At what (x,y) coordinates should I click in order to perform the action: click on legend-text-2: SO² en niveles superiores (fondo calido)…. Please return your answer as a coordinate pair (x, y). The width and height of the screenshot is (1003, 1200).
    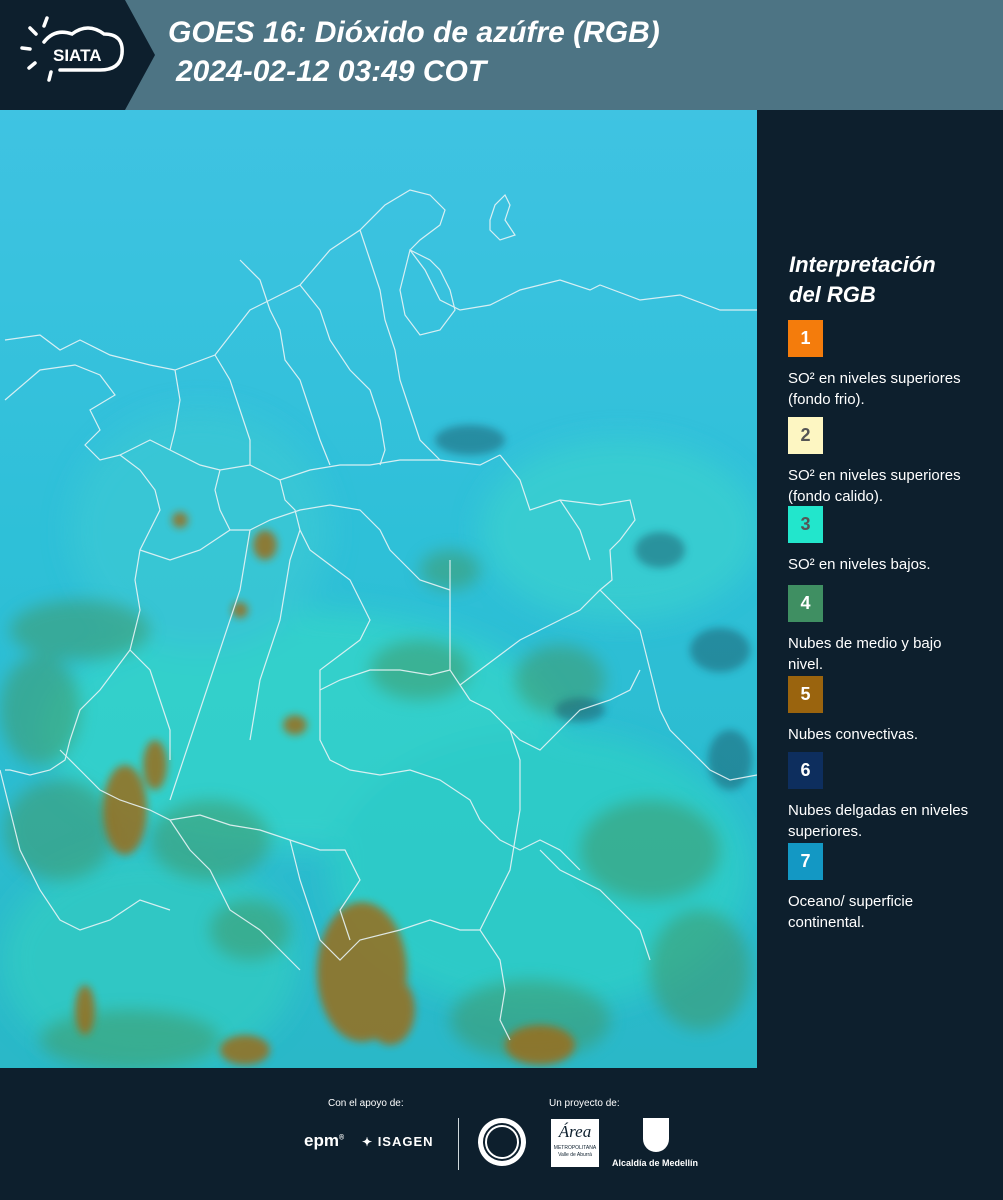
    Looking at the image, I should click on (874, 486).